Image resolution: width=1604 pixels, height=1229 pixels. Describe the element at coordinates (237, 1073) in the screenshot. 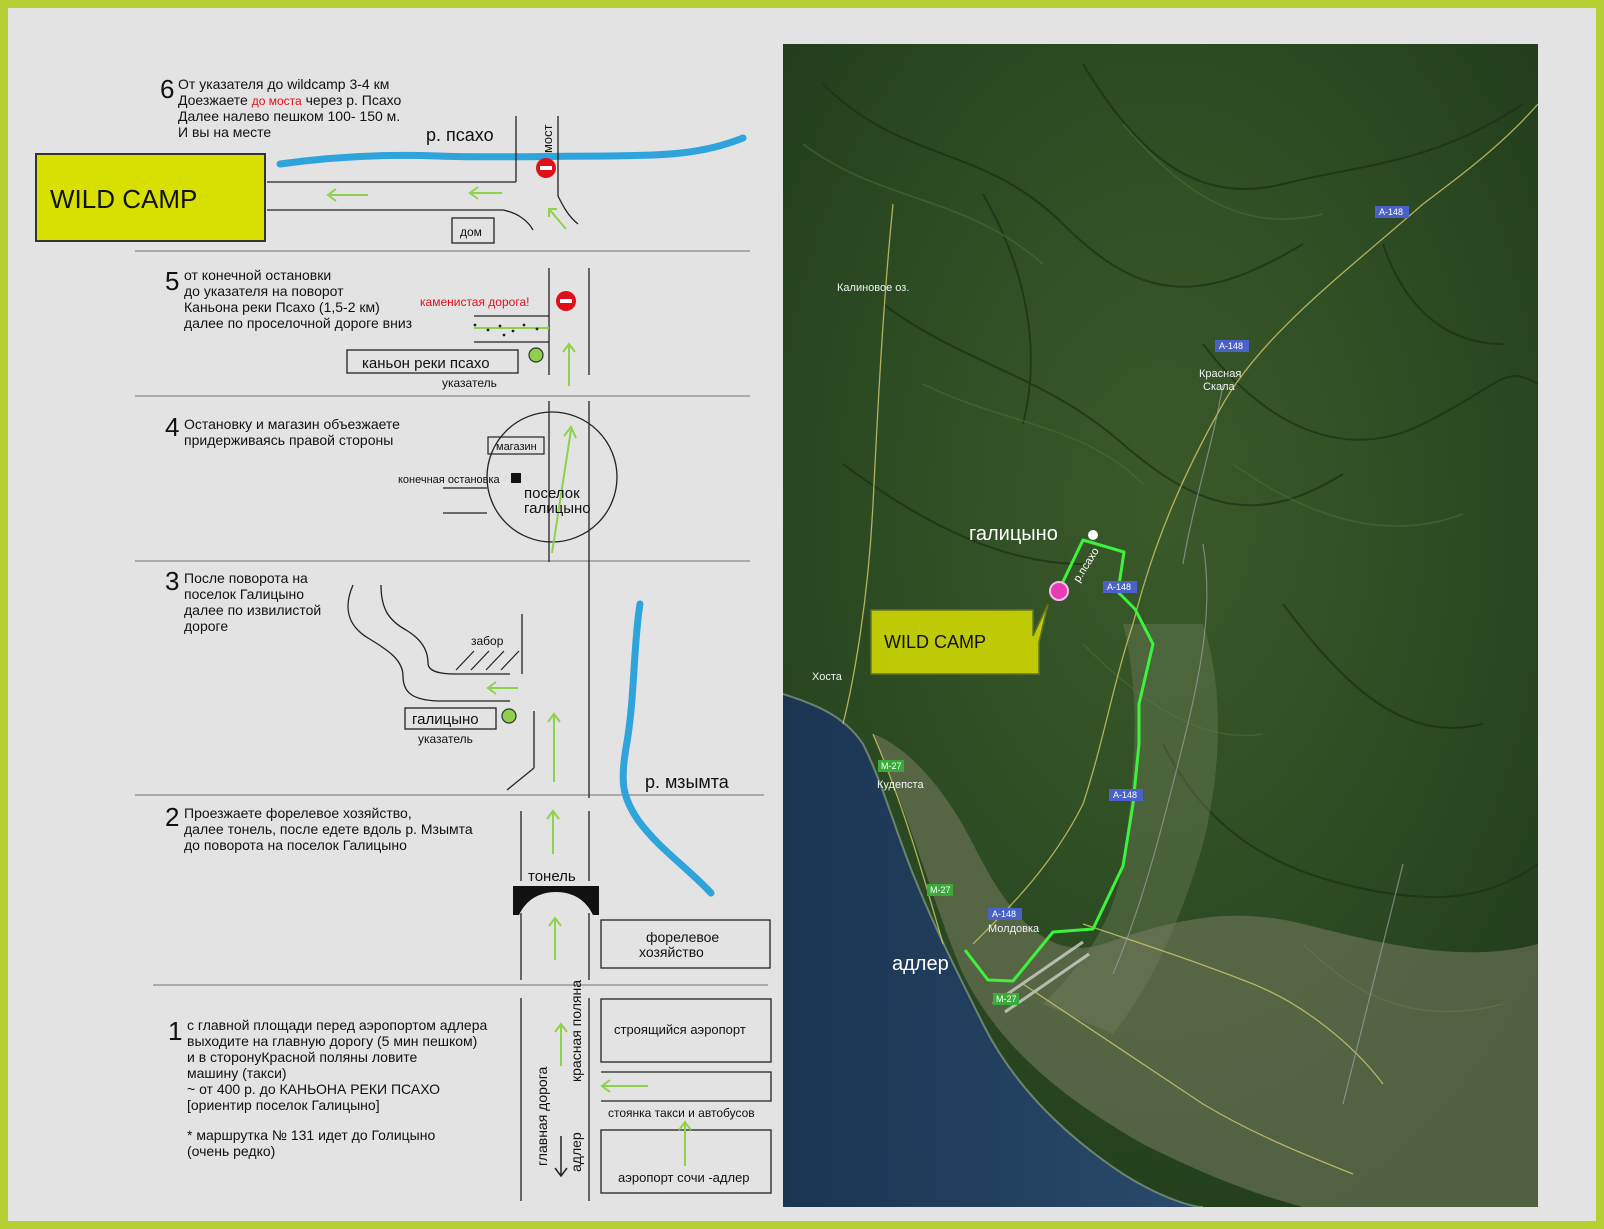

I see `step1-line4: машину (такси)` at that location.